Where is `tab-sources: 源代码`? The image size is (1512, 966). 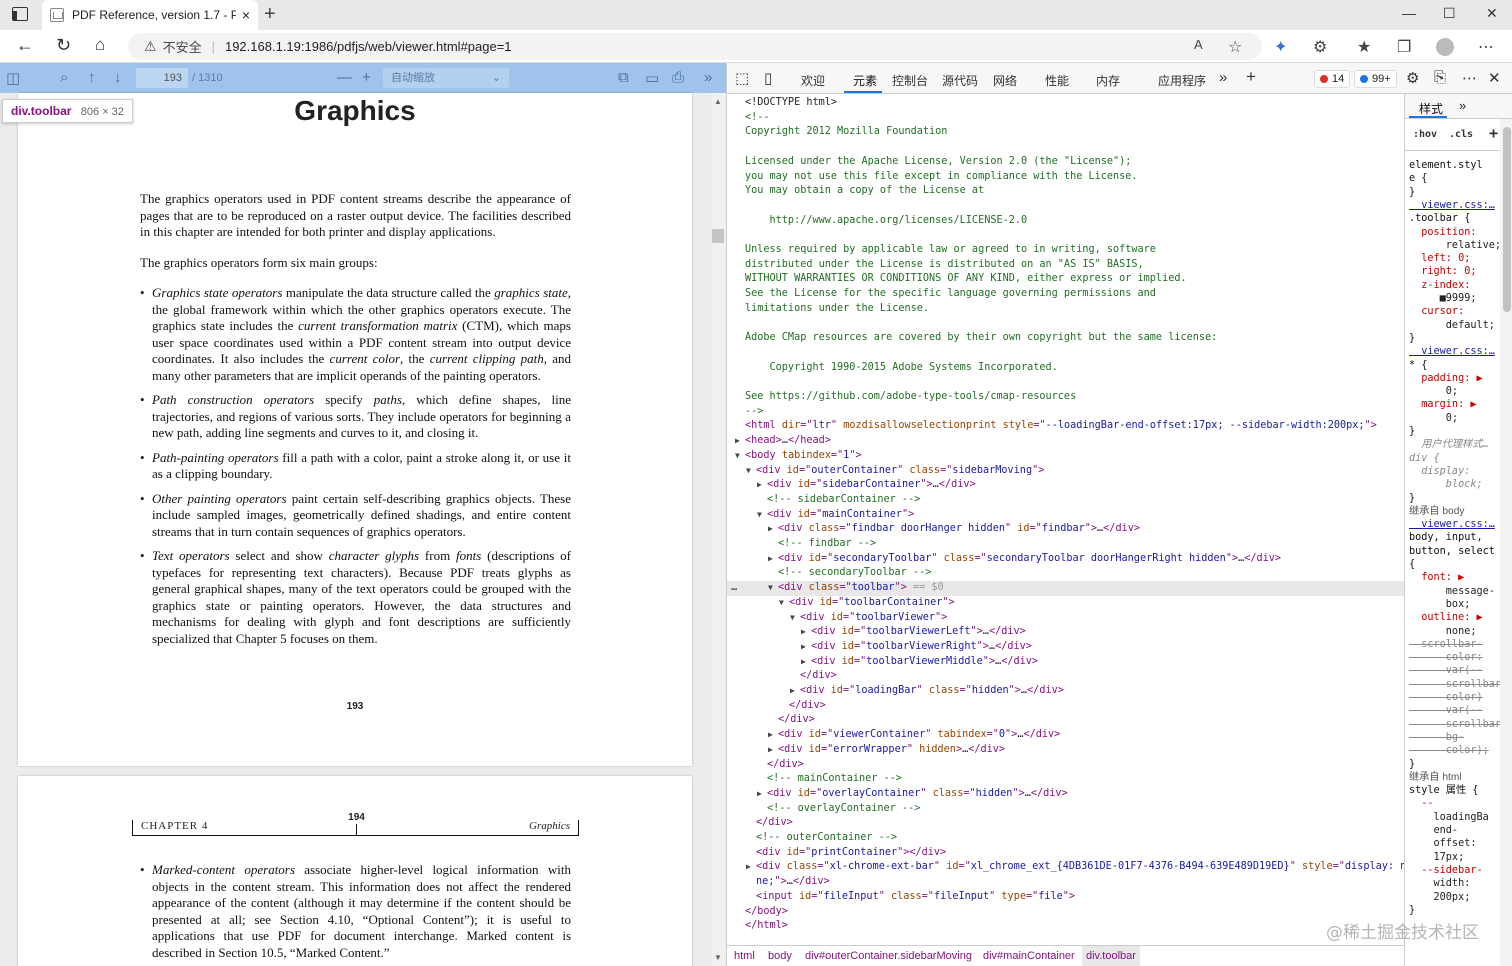 tab-sources: 源代码 is located at coordinates (960, 80).